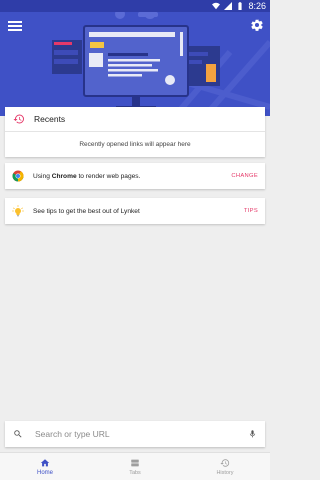 This screenshot has width=320, height=480. I want to click on tips-card-text: See tips to get the best out of Lynket, so click(86, 211).